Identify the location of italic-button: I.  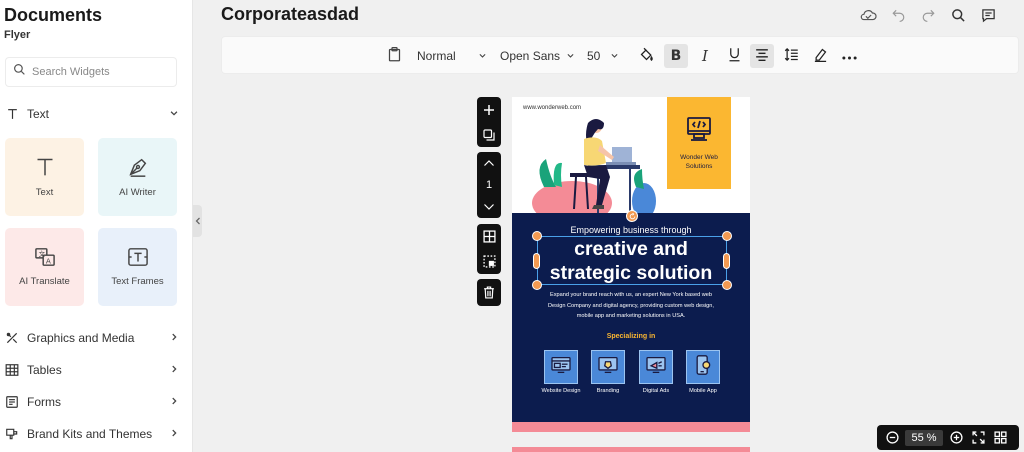
(705, 56).